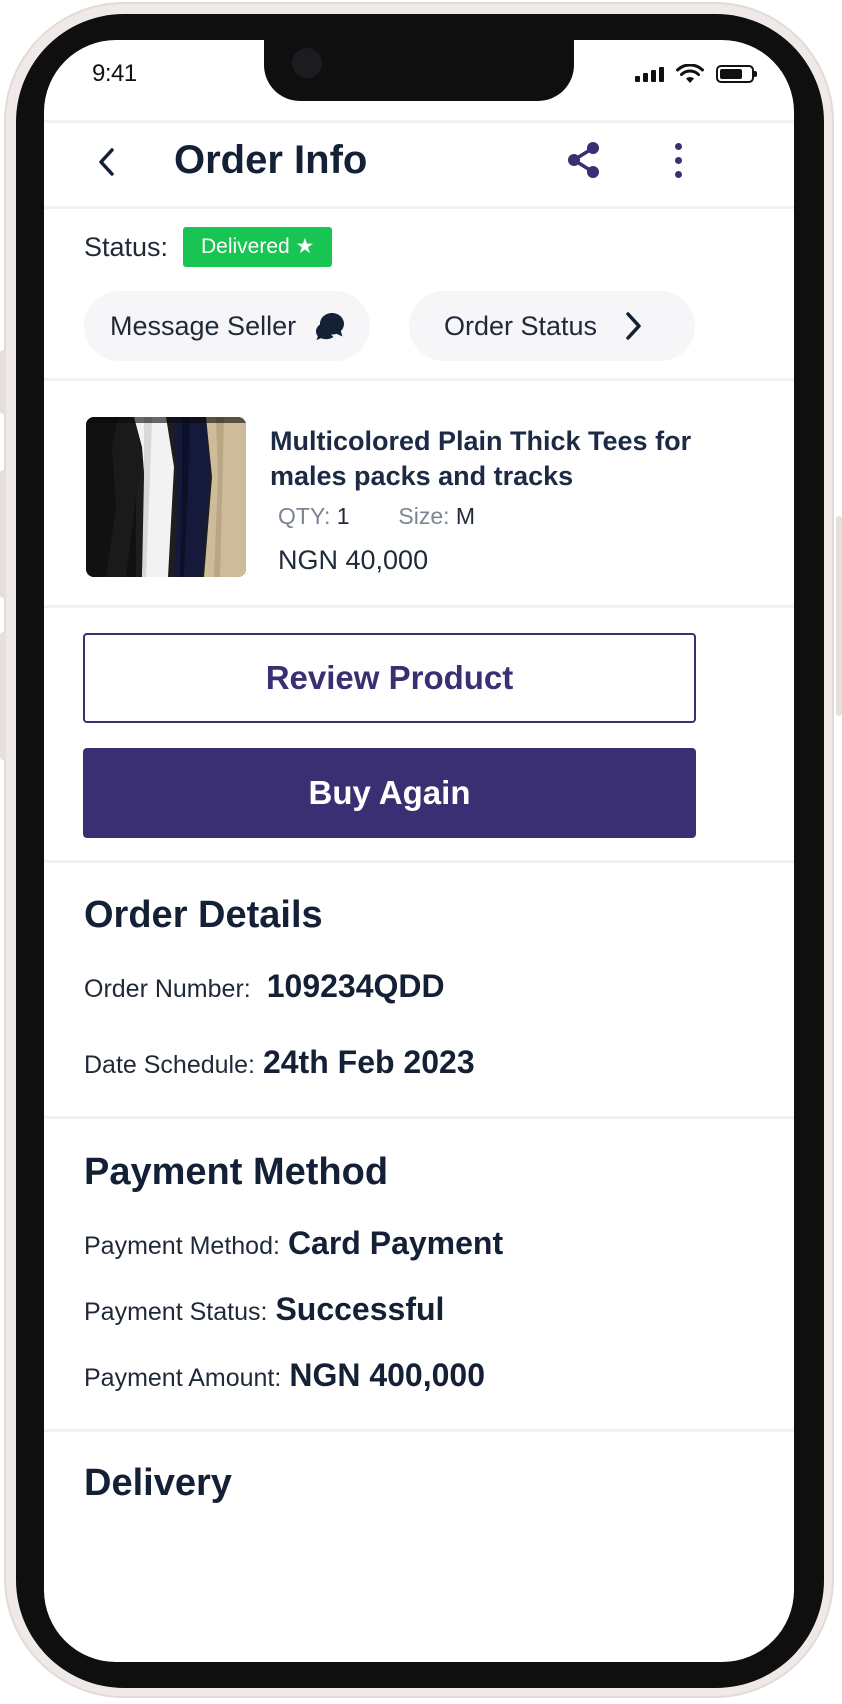 The image size is (842, 1704). I want to click on payment-amount-value: NGN 400,000, so click(387, 1375).